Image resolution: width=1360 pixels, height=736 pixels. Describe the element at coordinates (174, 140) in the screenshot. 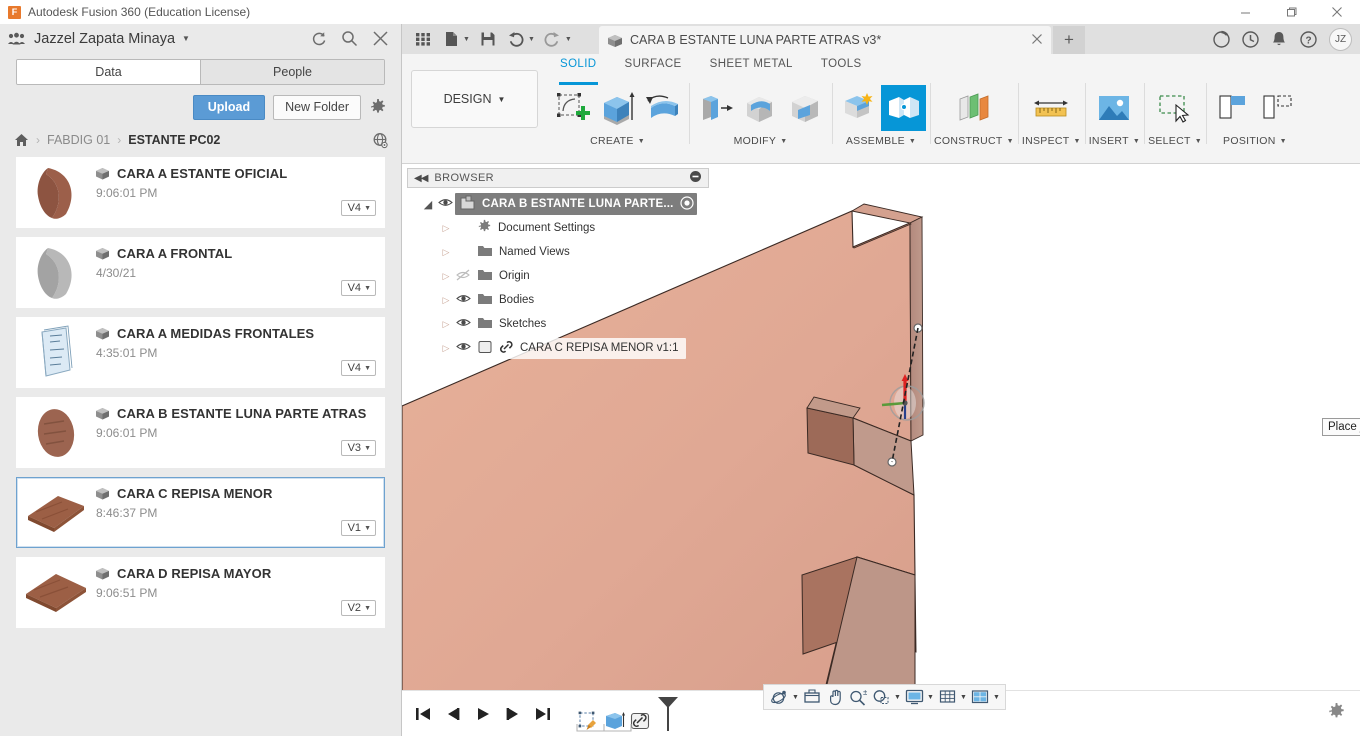

I see `breadcrumb-item-estante: ESTANTE PC02` at that location.